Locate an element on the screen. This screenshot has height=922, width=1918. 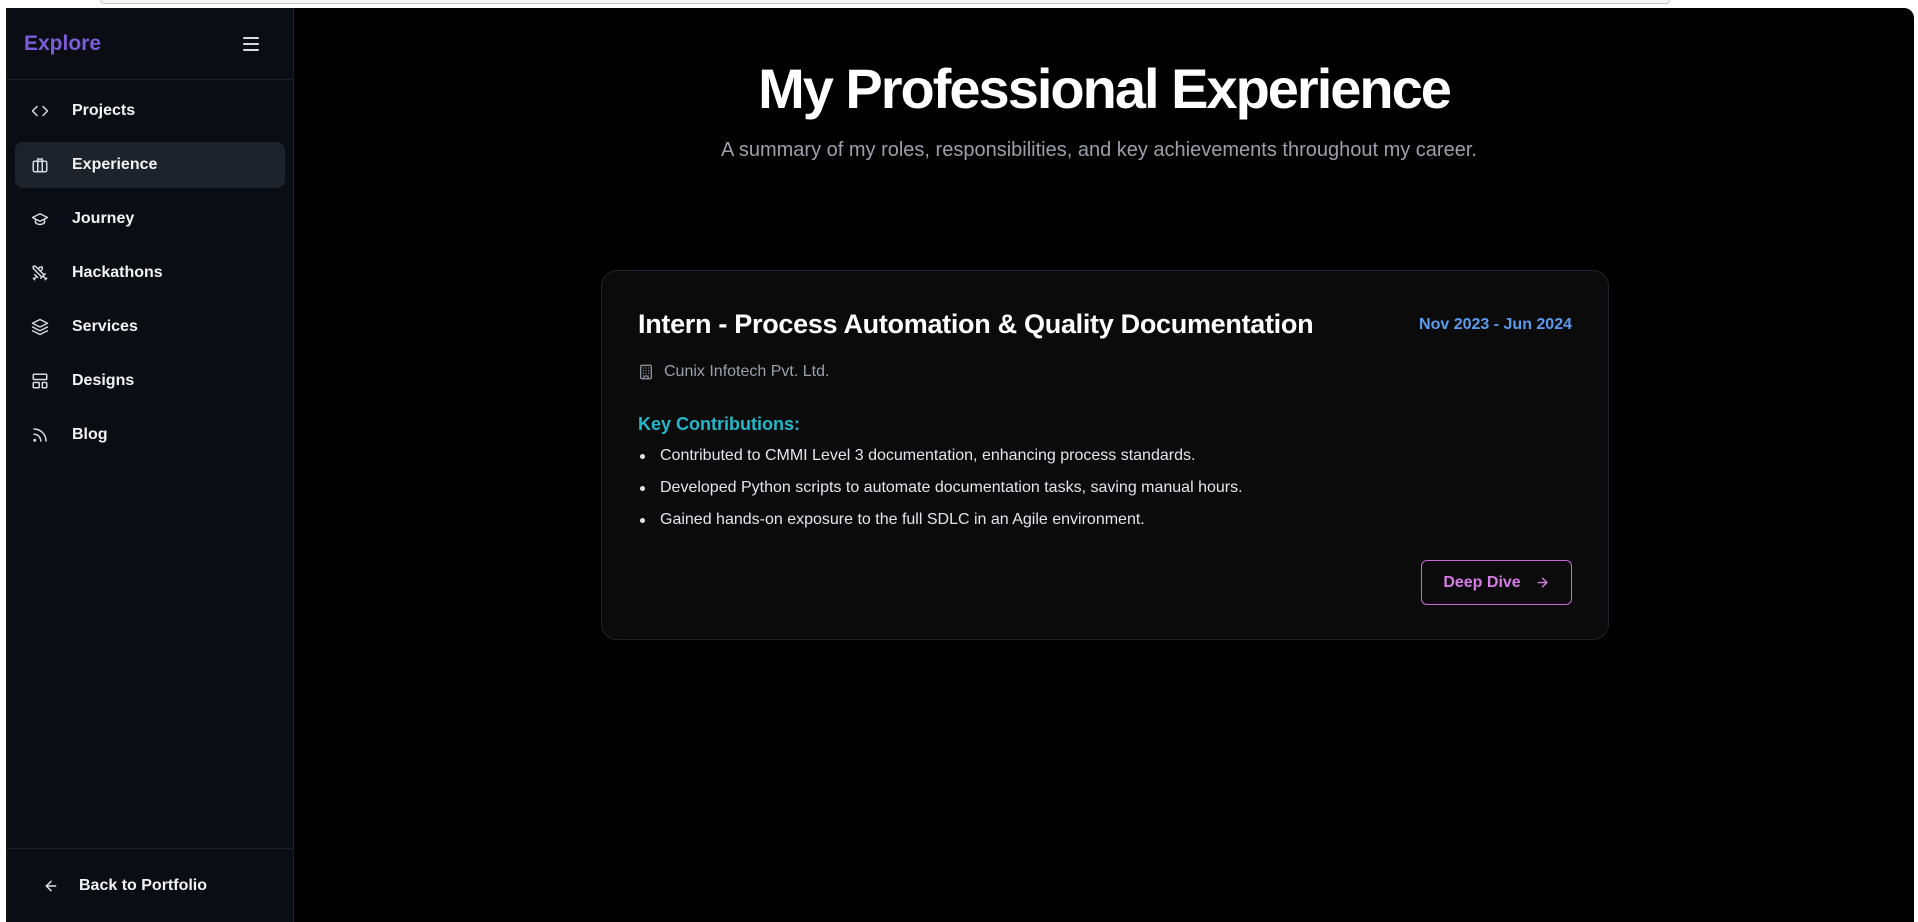
graduation-cap-icon is located at coordinates (40, 219).